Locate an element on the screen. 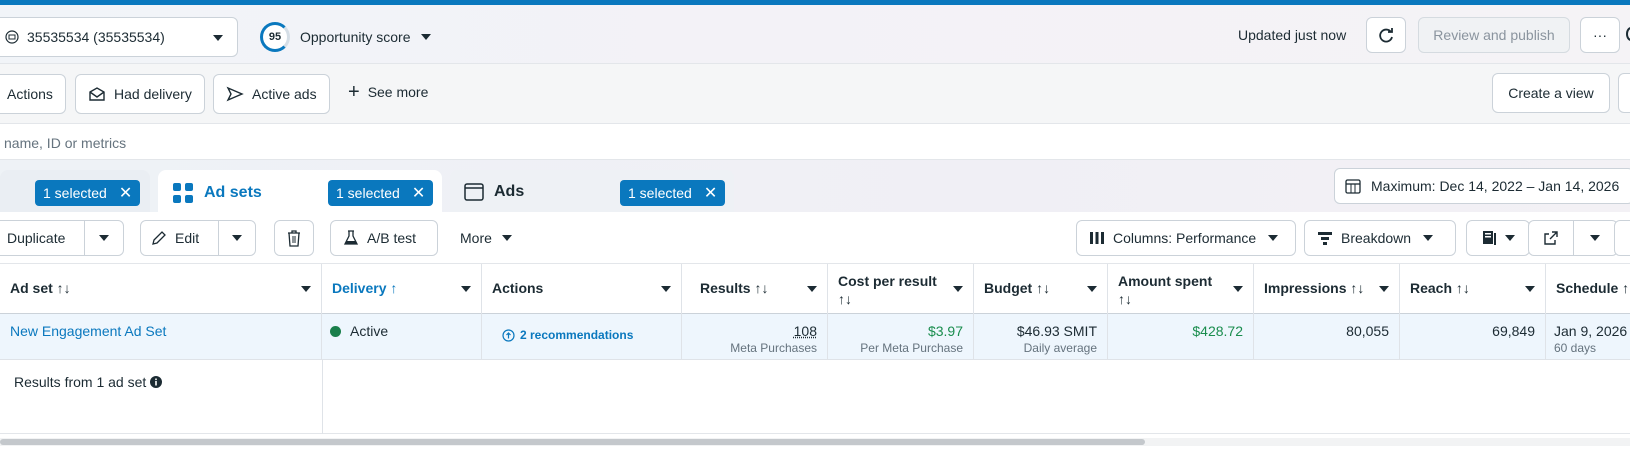 The width and height of the screenshot is (1630, 464). opportunity-score: 95 Opportunity score is located at coordinates (345, 37).